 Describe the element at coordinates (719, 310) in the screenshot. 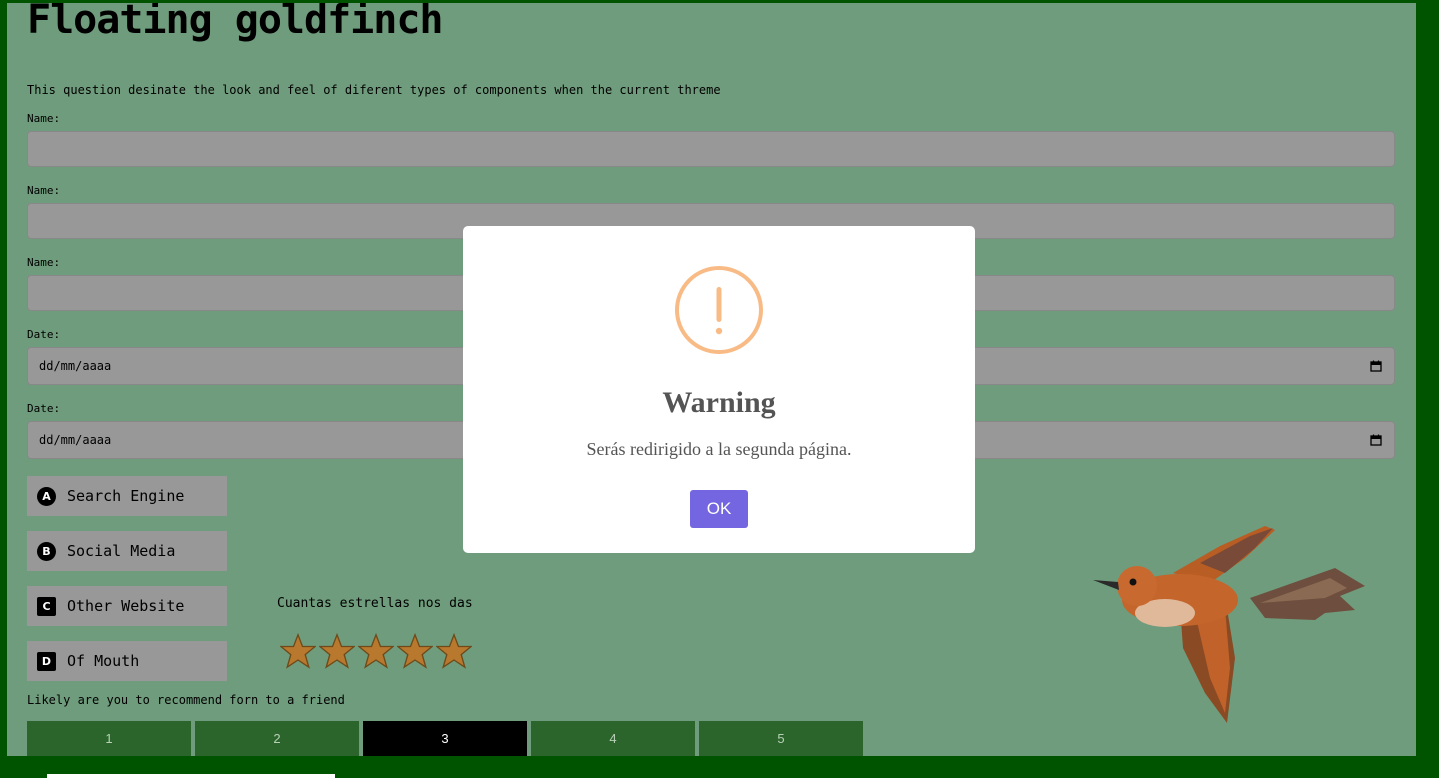

I see `warning-icon` at that location.